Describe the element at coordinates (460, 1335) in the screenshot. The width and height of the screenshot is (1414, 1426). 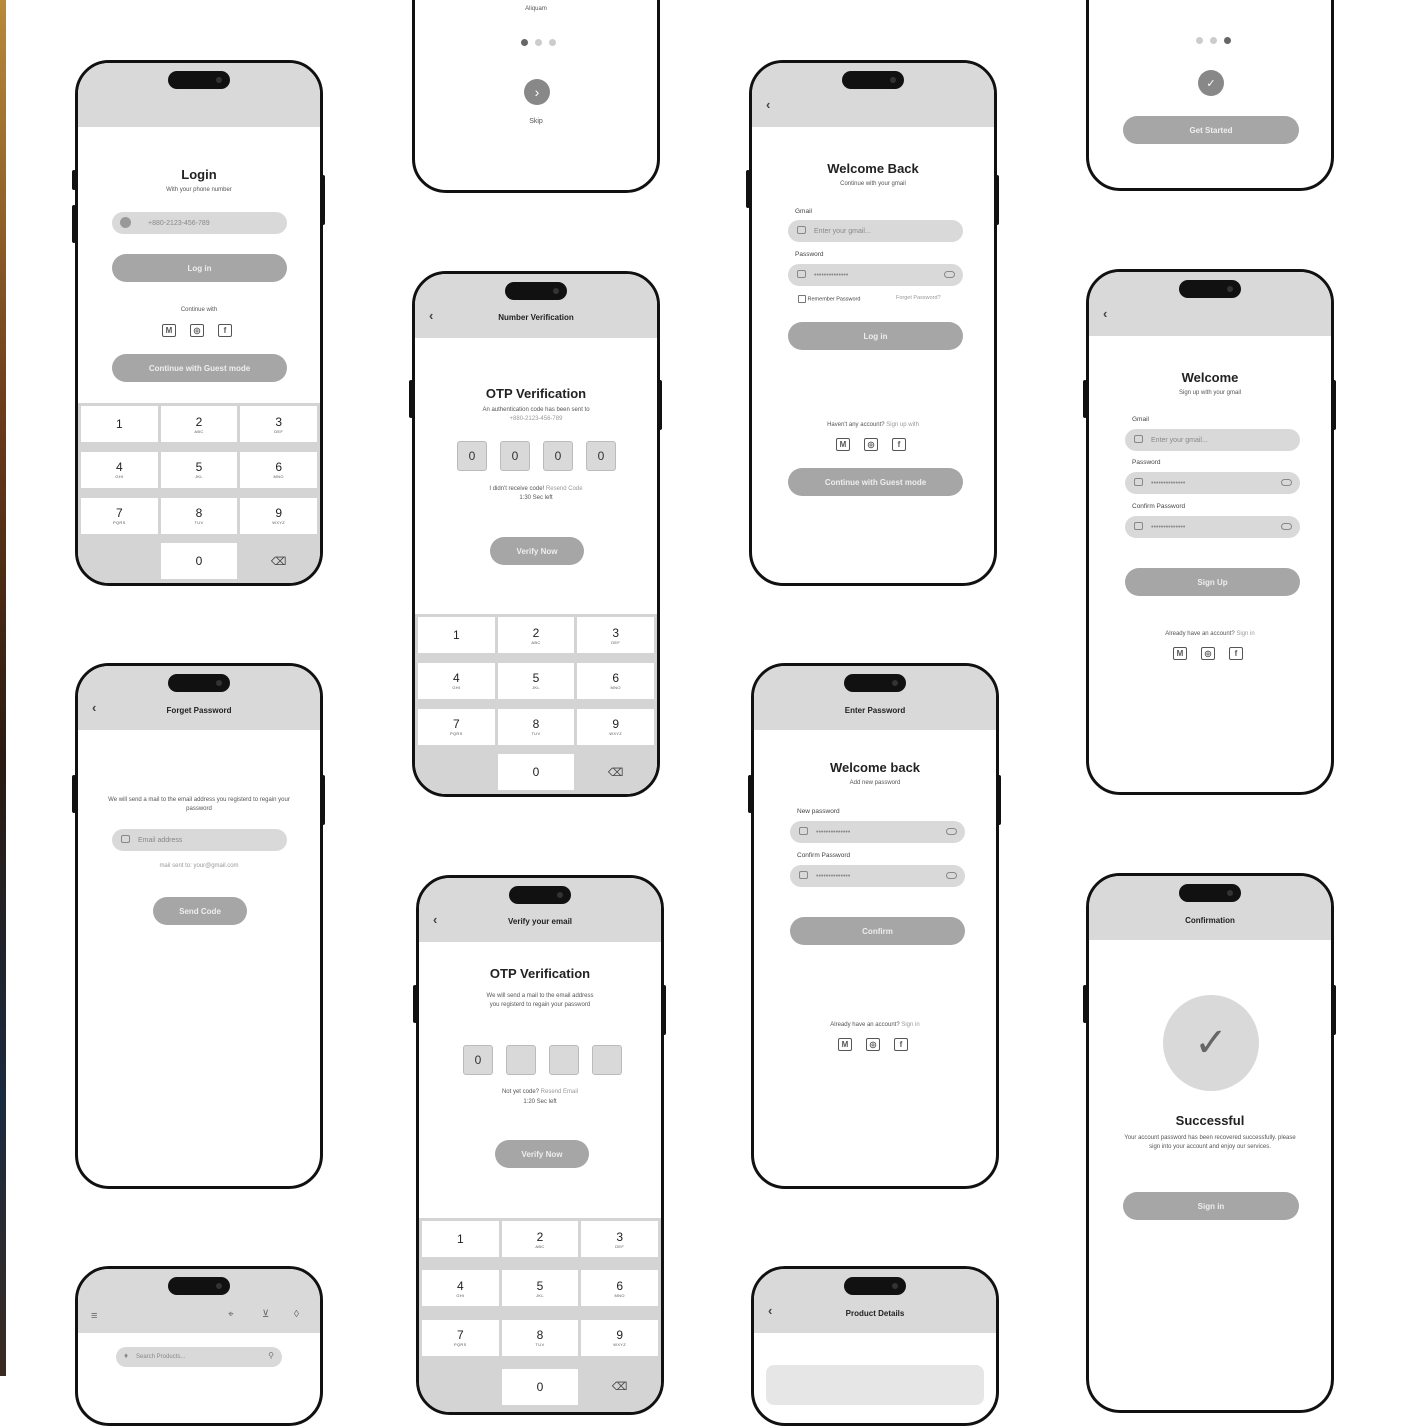
I see `key-digit: 7` at that location.